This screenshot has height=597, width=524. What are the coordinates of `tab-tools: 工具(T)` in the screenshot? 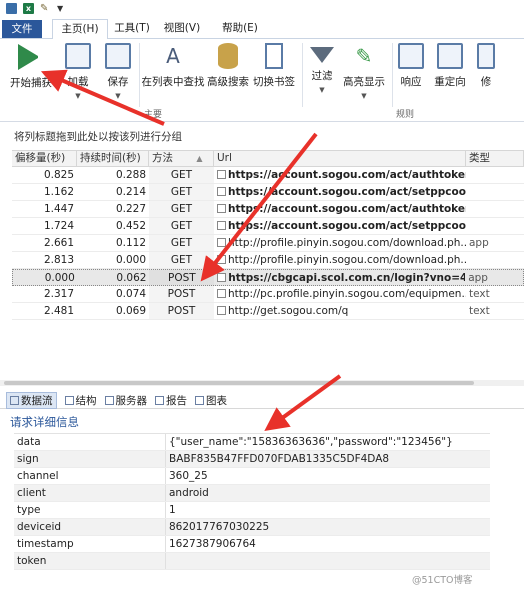 It's located at (132, 29).